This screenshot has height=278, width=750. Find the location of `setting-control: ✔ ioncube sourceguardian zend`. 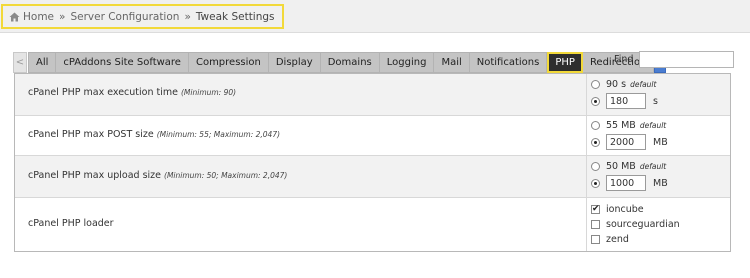

setting-control: ✔ ioncube sourceguardian zend is located at coordinates (633, 224).